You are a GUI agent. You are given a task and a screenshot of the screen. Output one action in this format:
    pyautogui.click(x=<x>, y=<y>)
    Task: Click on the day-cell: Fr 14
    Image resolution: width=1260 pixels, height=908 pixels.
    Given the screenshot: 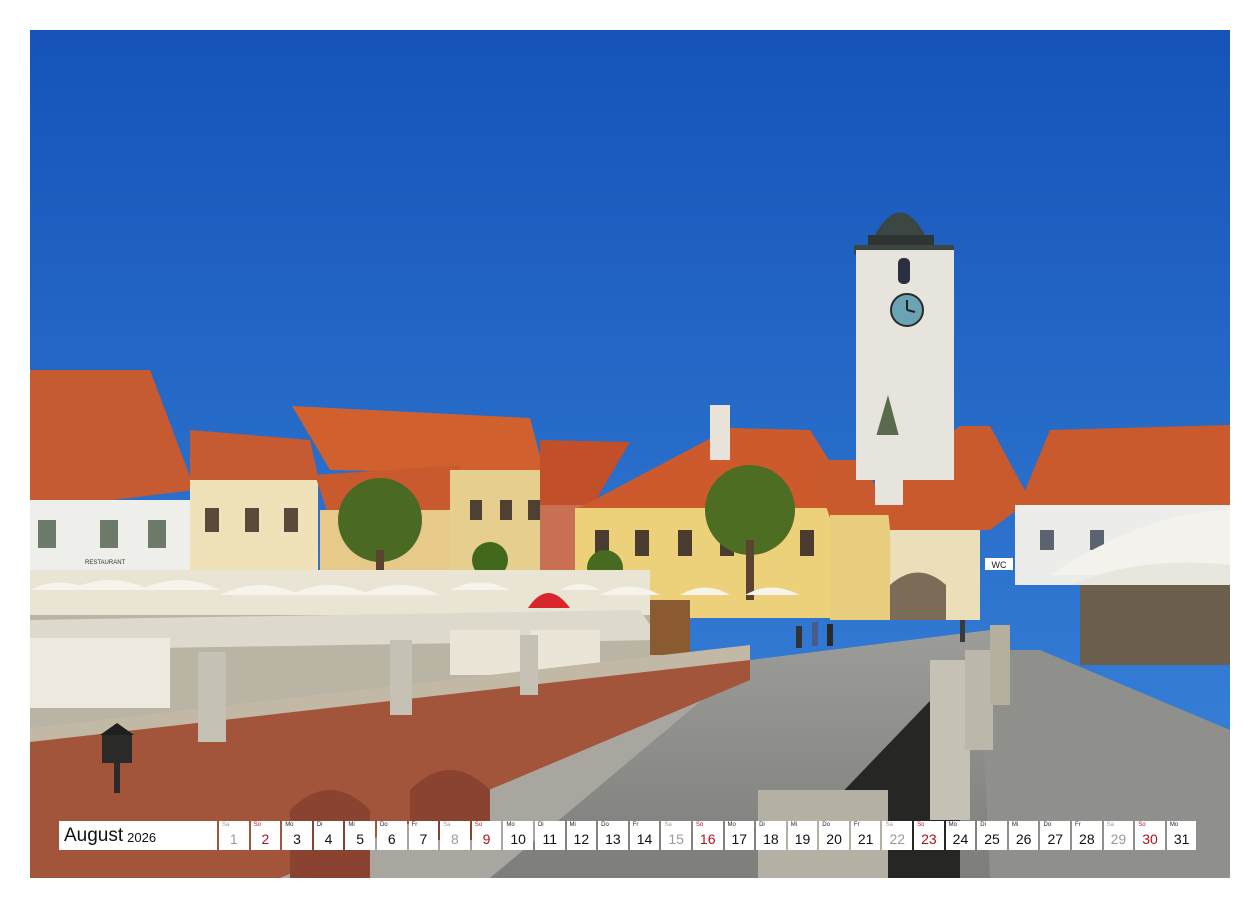 What is the action you would take?
    pyautogui.click(x=644, y=835)
    